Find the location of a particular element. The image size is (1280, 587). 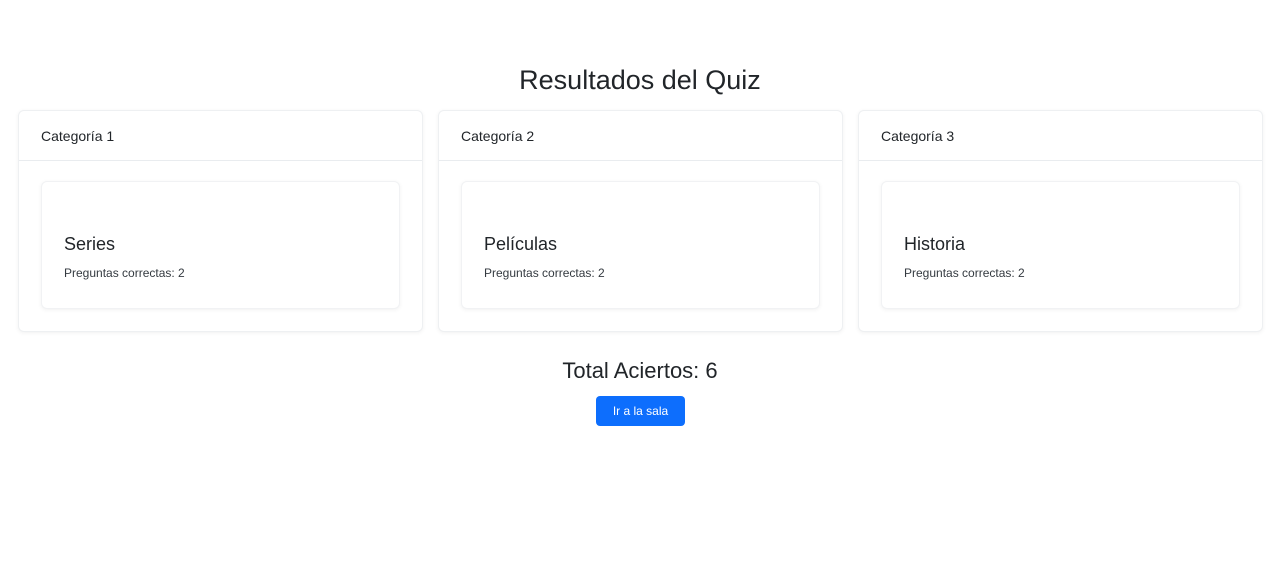

category-result-card: Películas Preguntas correctas: 2 is located at coordinates (640, 245).